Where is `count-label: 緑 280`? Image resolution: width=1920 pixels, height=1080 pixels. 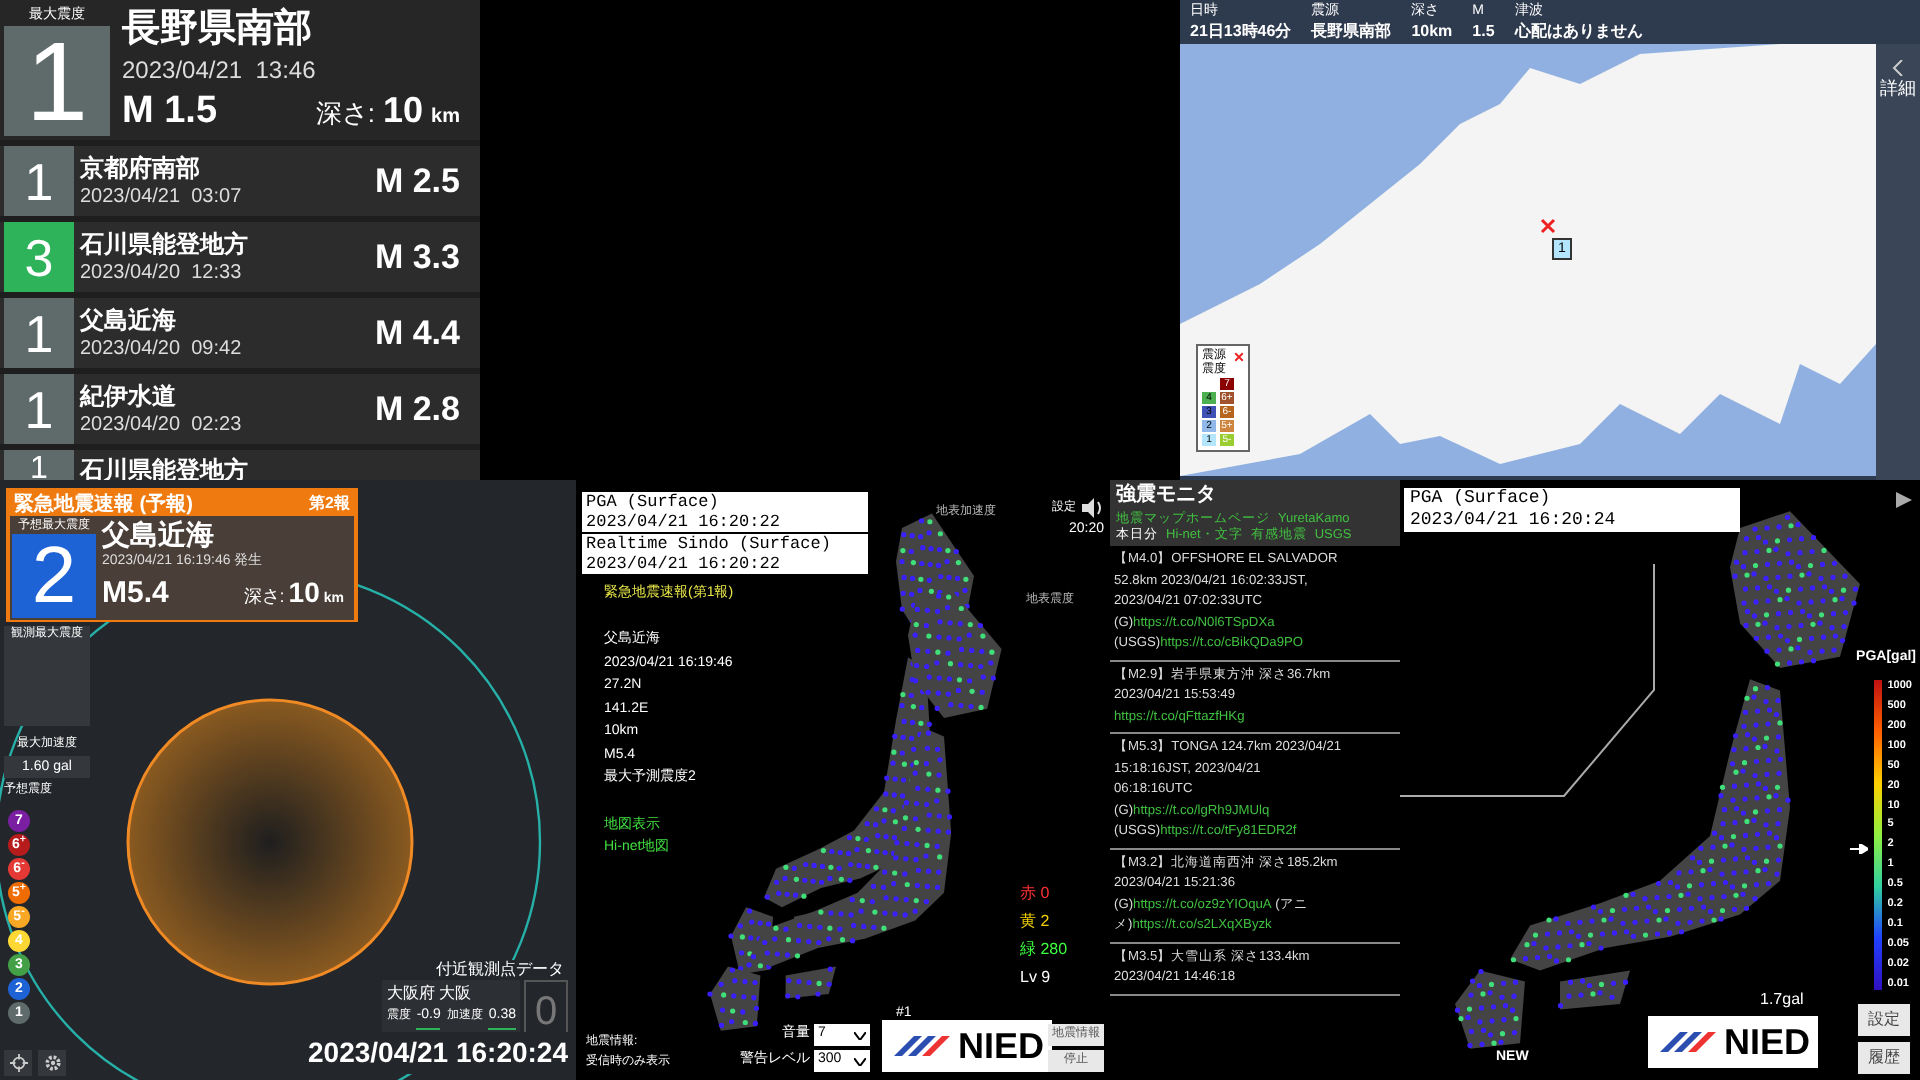
count-label: 緑 280 is located at coordinates (1044, 950).